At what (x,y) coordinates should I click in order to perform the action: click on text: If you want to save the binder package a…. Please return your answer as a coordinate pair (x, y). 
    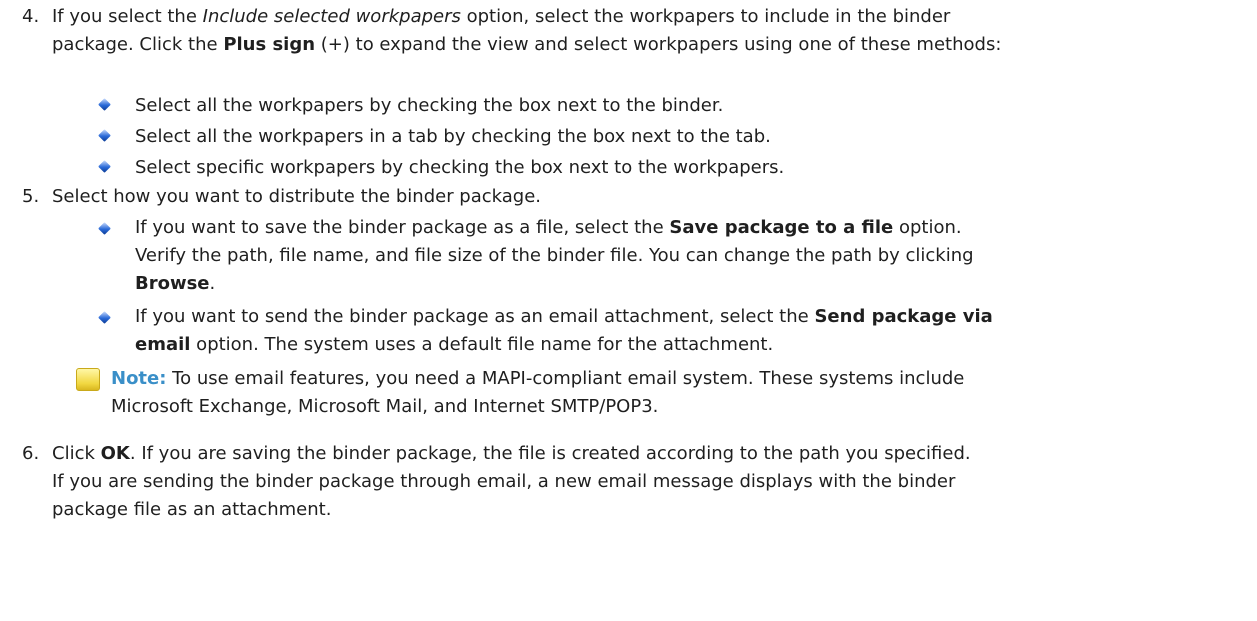
    Looking at the image, I should click on (402, 227).